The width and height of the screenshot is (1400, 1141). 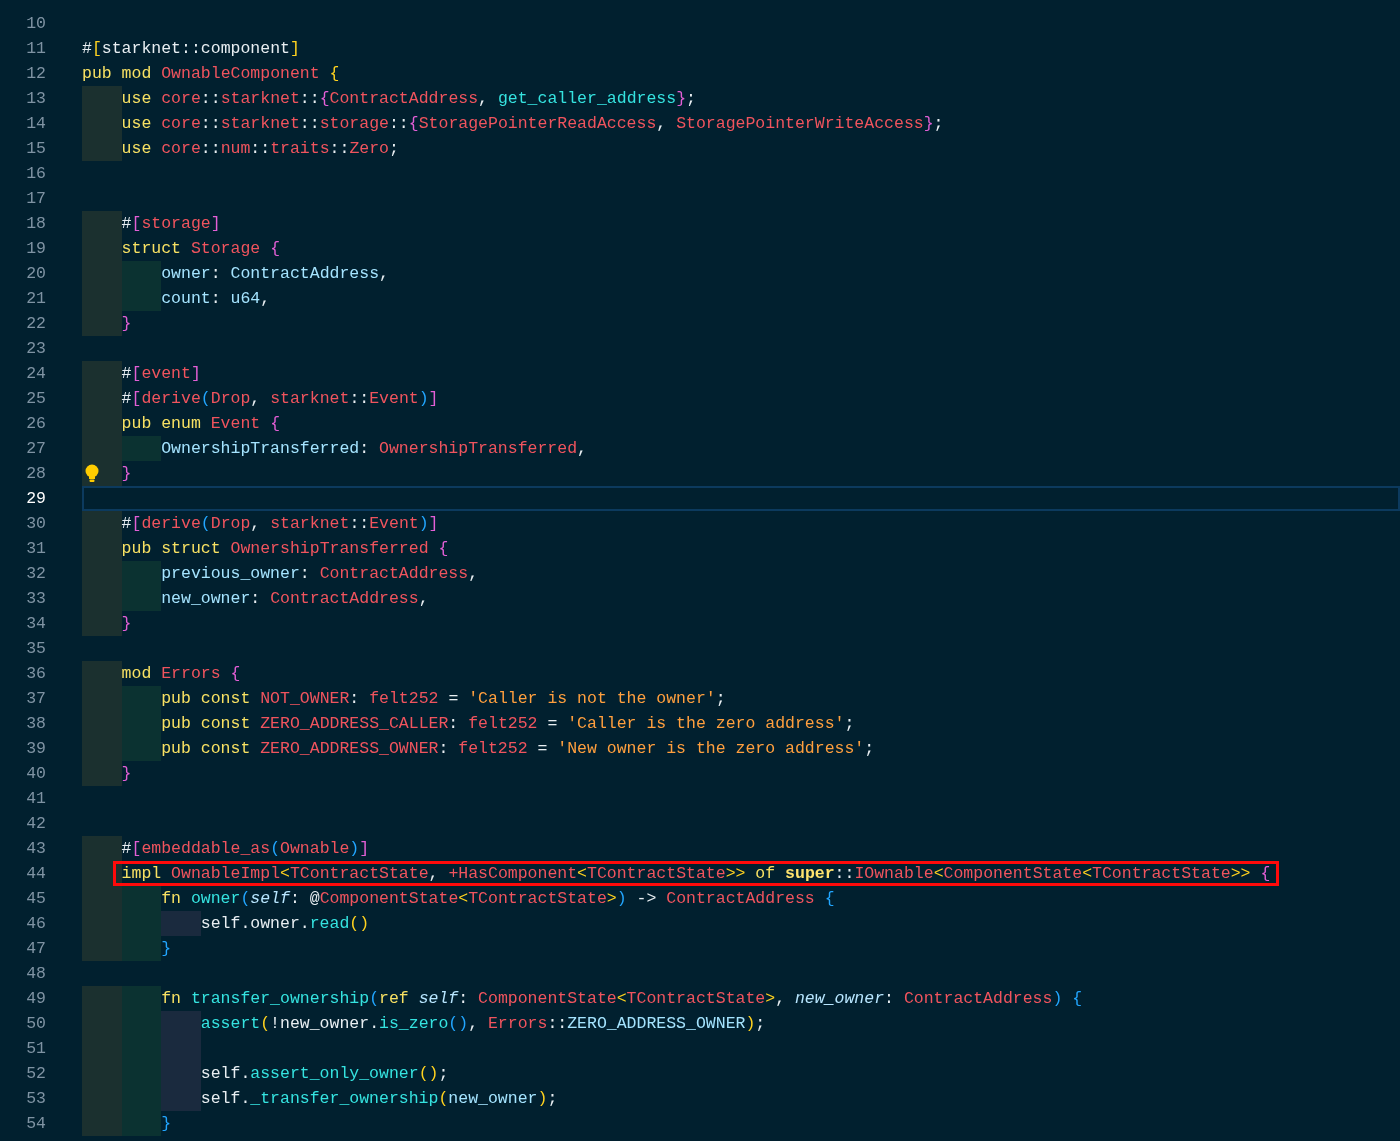 I want to click on line-number: 11, so click(x=35, y=49).